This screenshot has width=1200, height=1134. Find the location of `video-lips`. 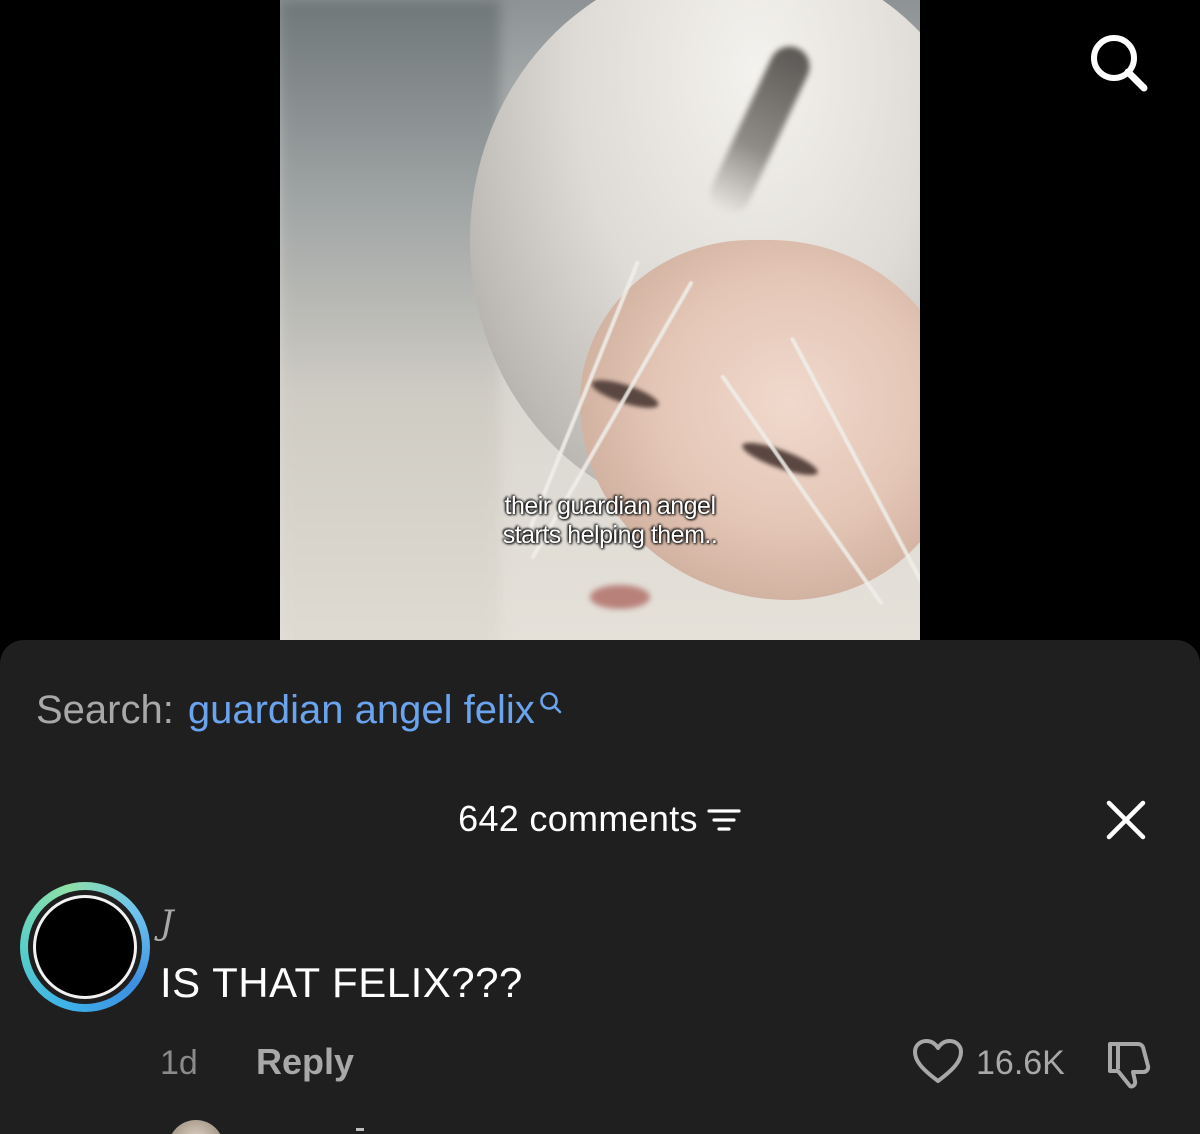

video-lips is located at coordinates (620, 597).